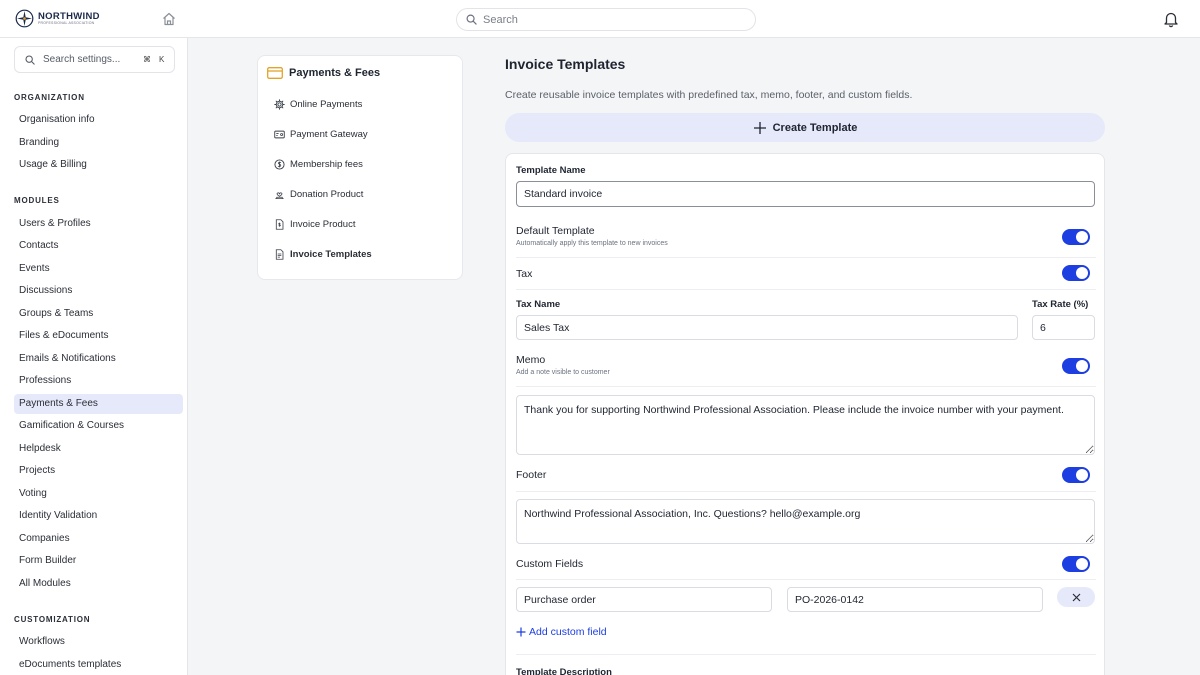 Image resolution: width=1200 pixels, height=675 pixels. I want to click on sidebar-item-organisation-info: Organisation info, so click(98, 120).